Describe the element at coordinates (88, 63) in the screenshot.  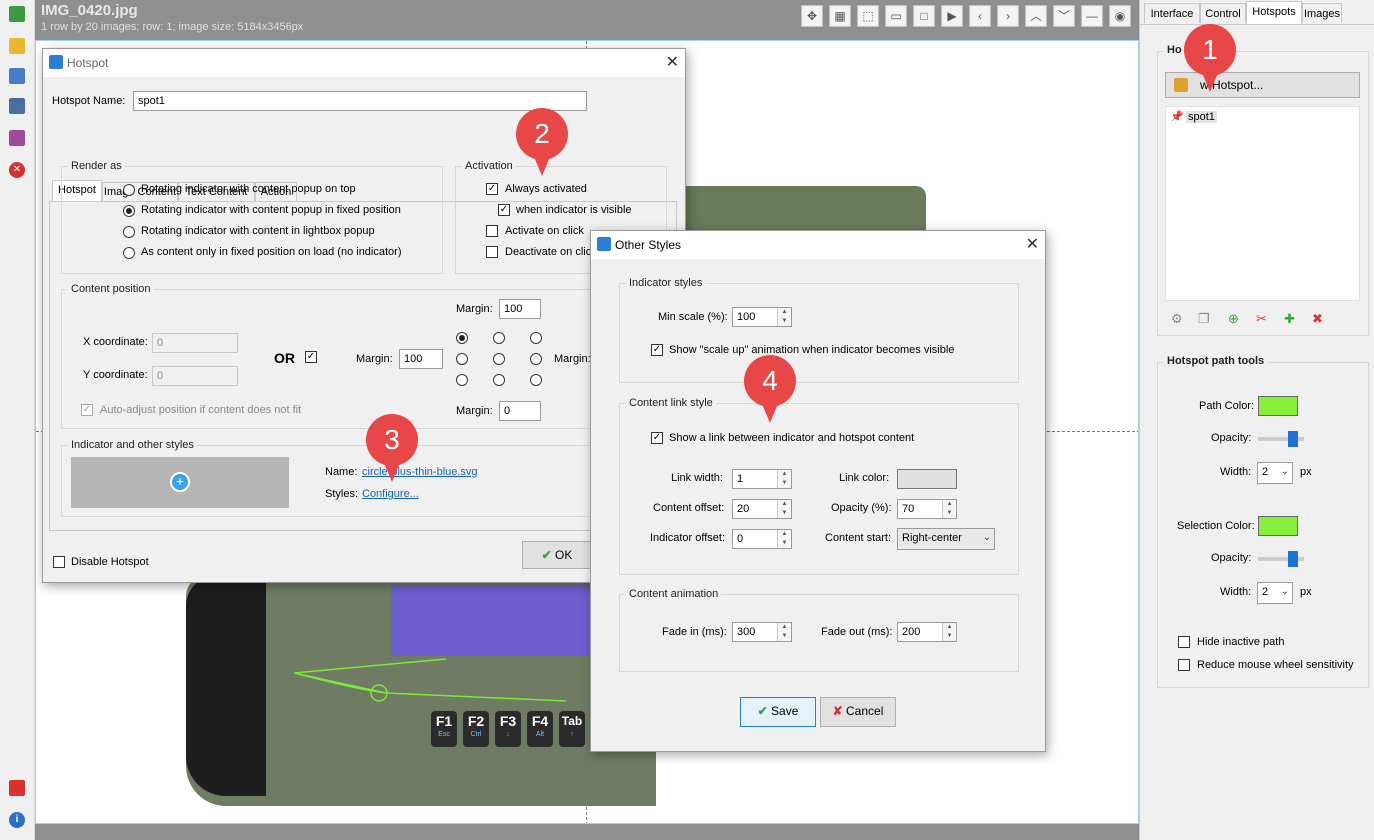
I see `dialog-title: Hotspot` at that location.